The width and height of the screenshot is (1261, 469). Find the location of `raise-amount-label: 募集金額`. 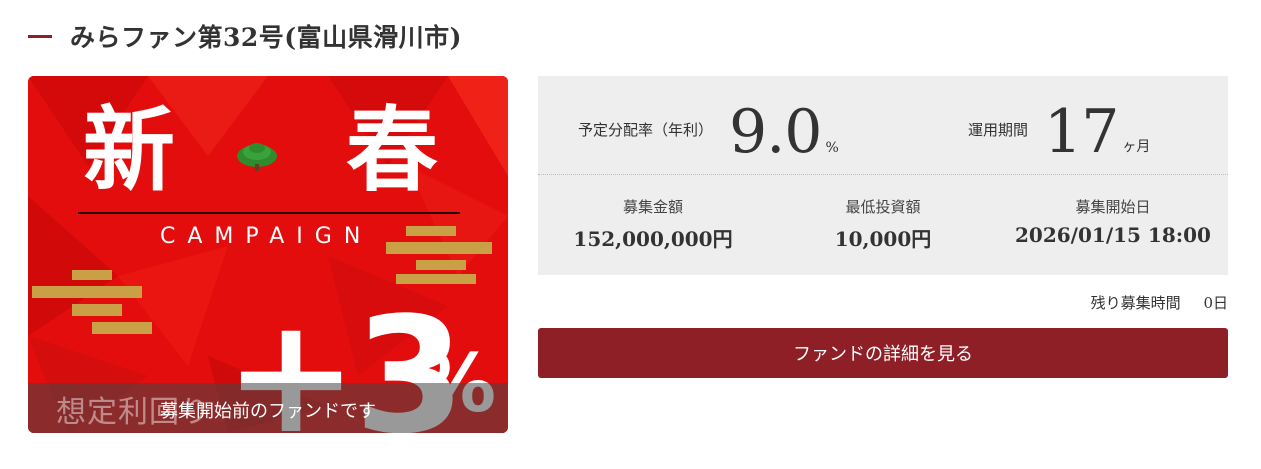

raise-amount-label: 募集金額 is located at coordinates (652, 207).